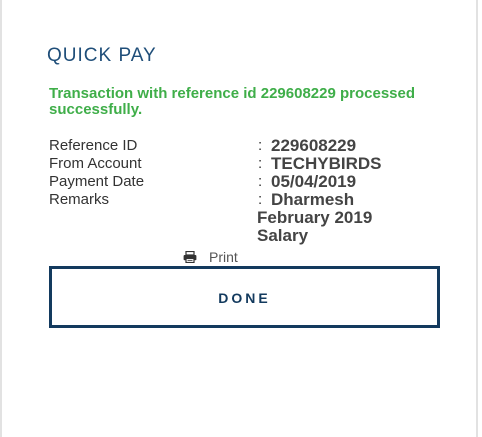  I want to click on from-account-value: TECHYBIRDS, so click(326, 163).